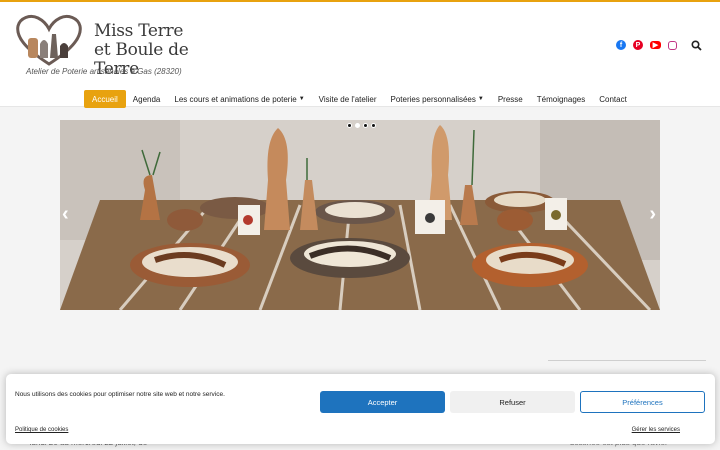  I want to click on logo-line-1: Miss Terre, so click(139, 31).